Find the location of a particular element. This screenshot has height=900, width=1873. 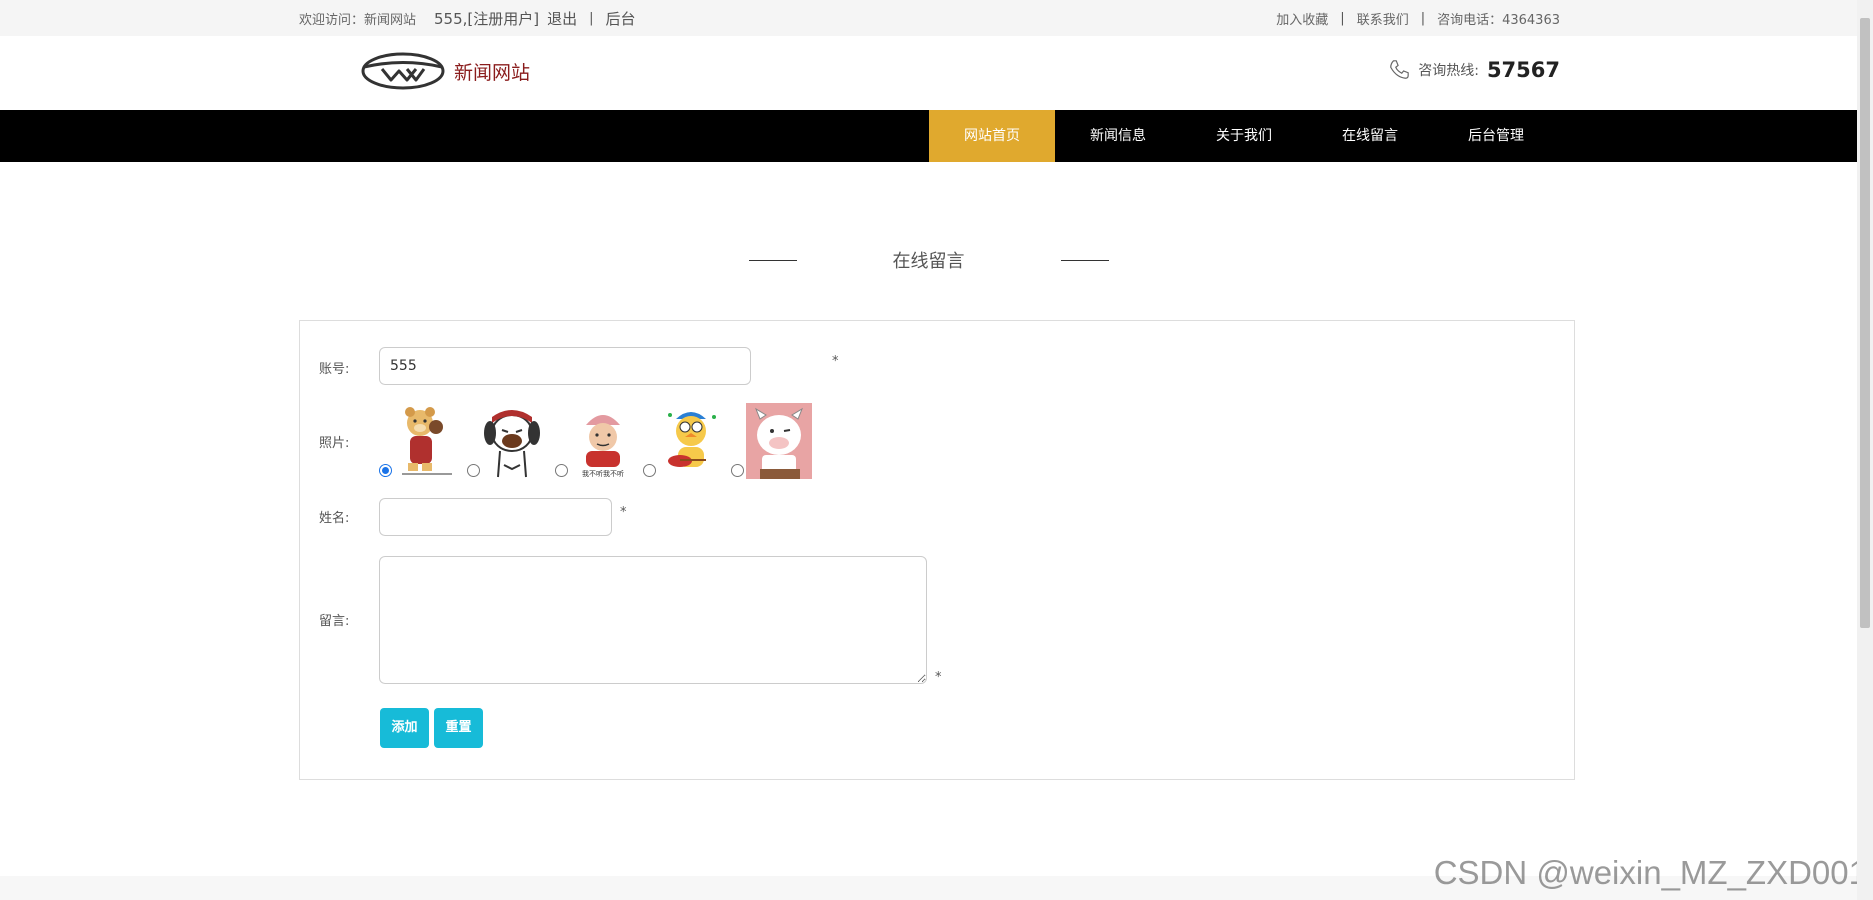

photo-option-3: 我不听我不听 is located at coordinates (595, 441).